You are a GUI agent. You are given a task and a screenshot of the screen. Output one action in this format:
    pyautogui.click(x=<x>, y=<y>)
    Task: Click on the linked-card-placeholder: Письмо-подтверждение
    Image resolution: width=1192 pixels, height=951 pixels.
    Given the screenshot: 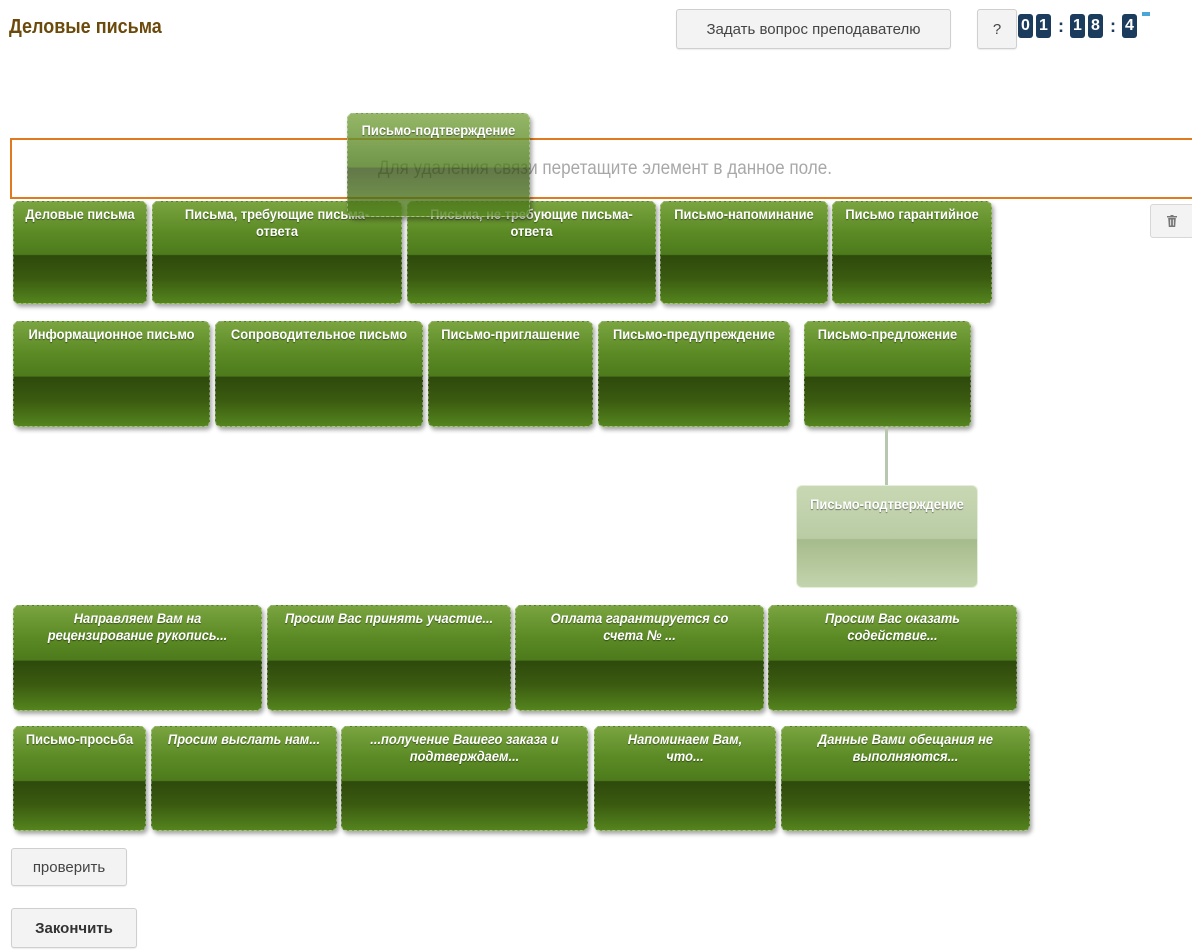 What is the action you would take?
    pyautogui.click(x=887, y=536)
    